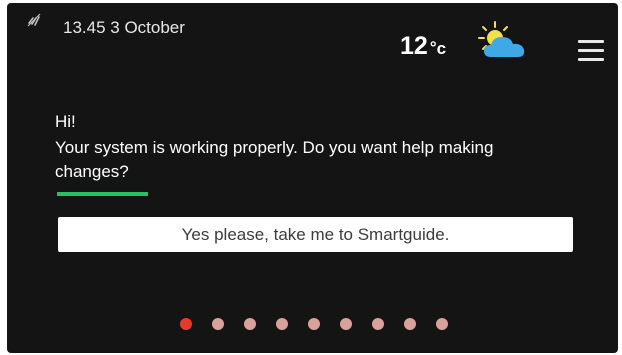  I want to click on smartguide-button: Yes please, take me to Smartguide., so click(315, 234).